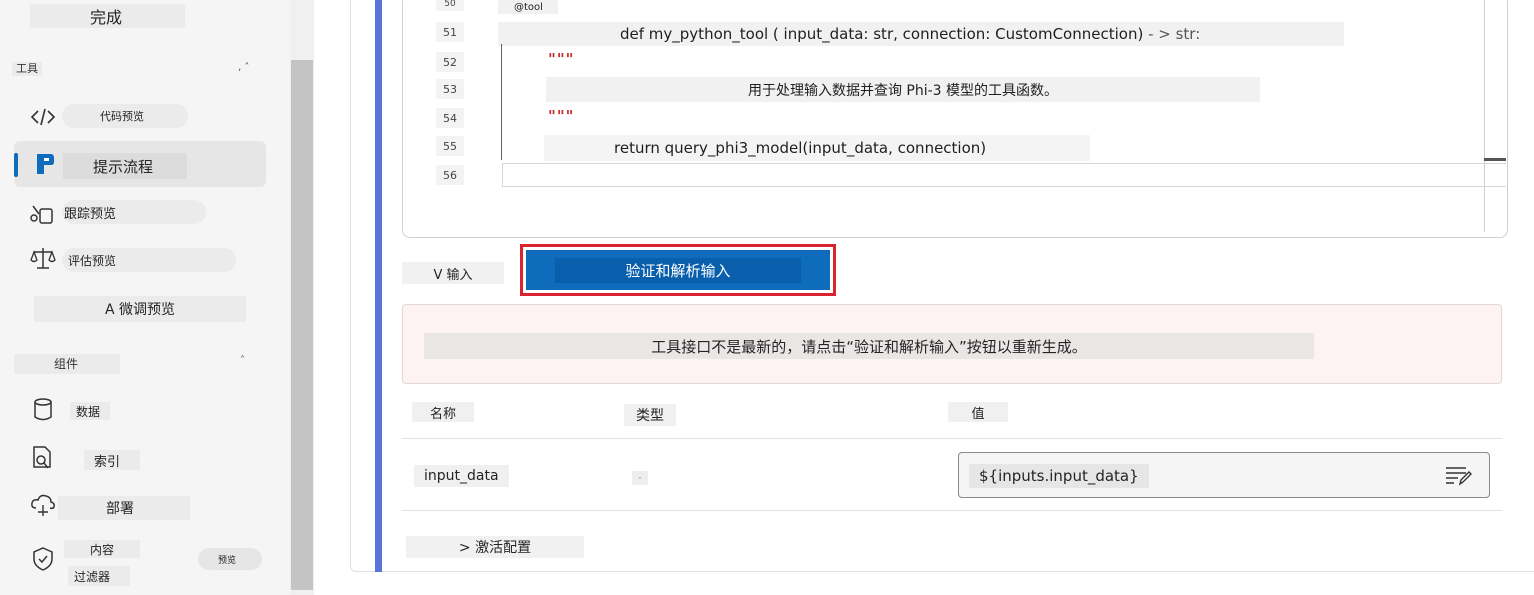 This screenshot has height=595, width=1534. Describe the element at coordinates (443, 412) in the screenshot. I see `column-header-name: 名称` at that location.